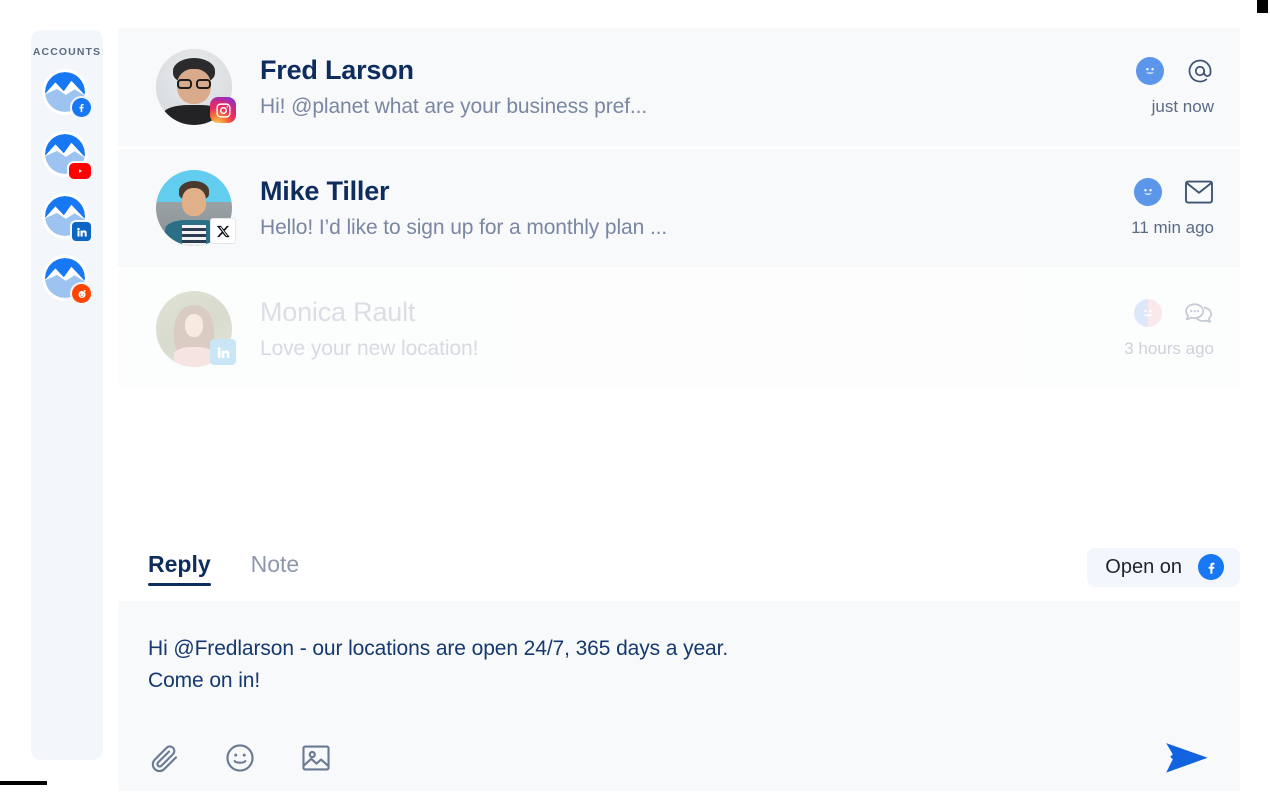 The image size is (1270, 793). I want to click on conversation-name: Fred Larson, so click(337, 69).